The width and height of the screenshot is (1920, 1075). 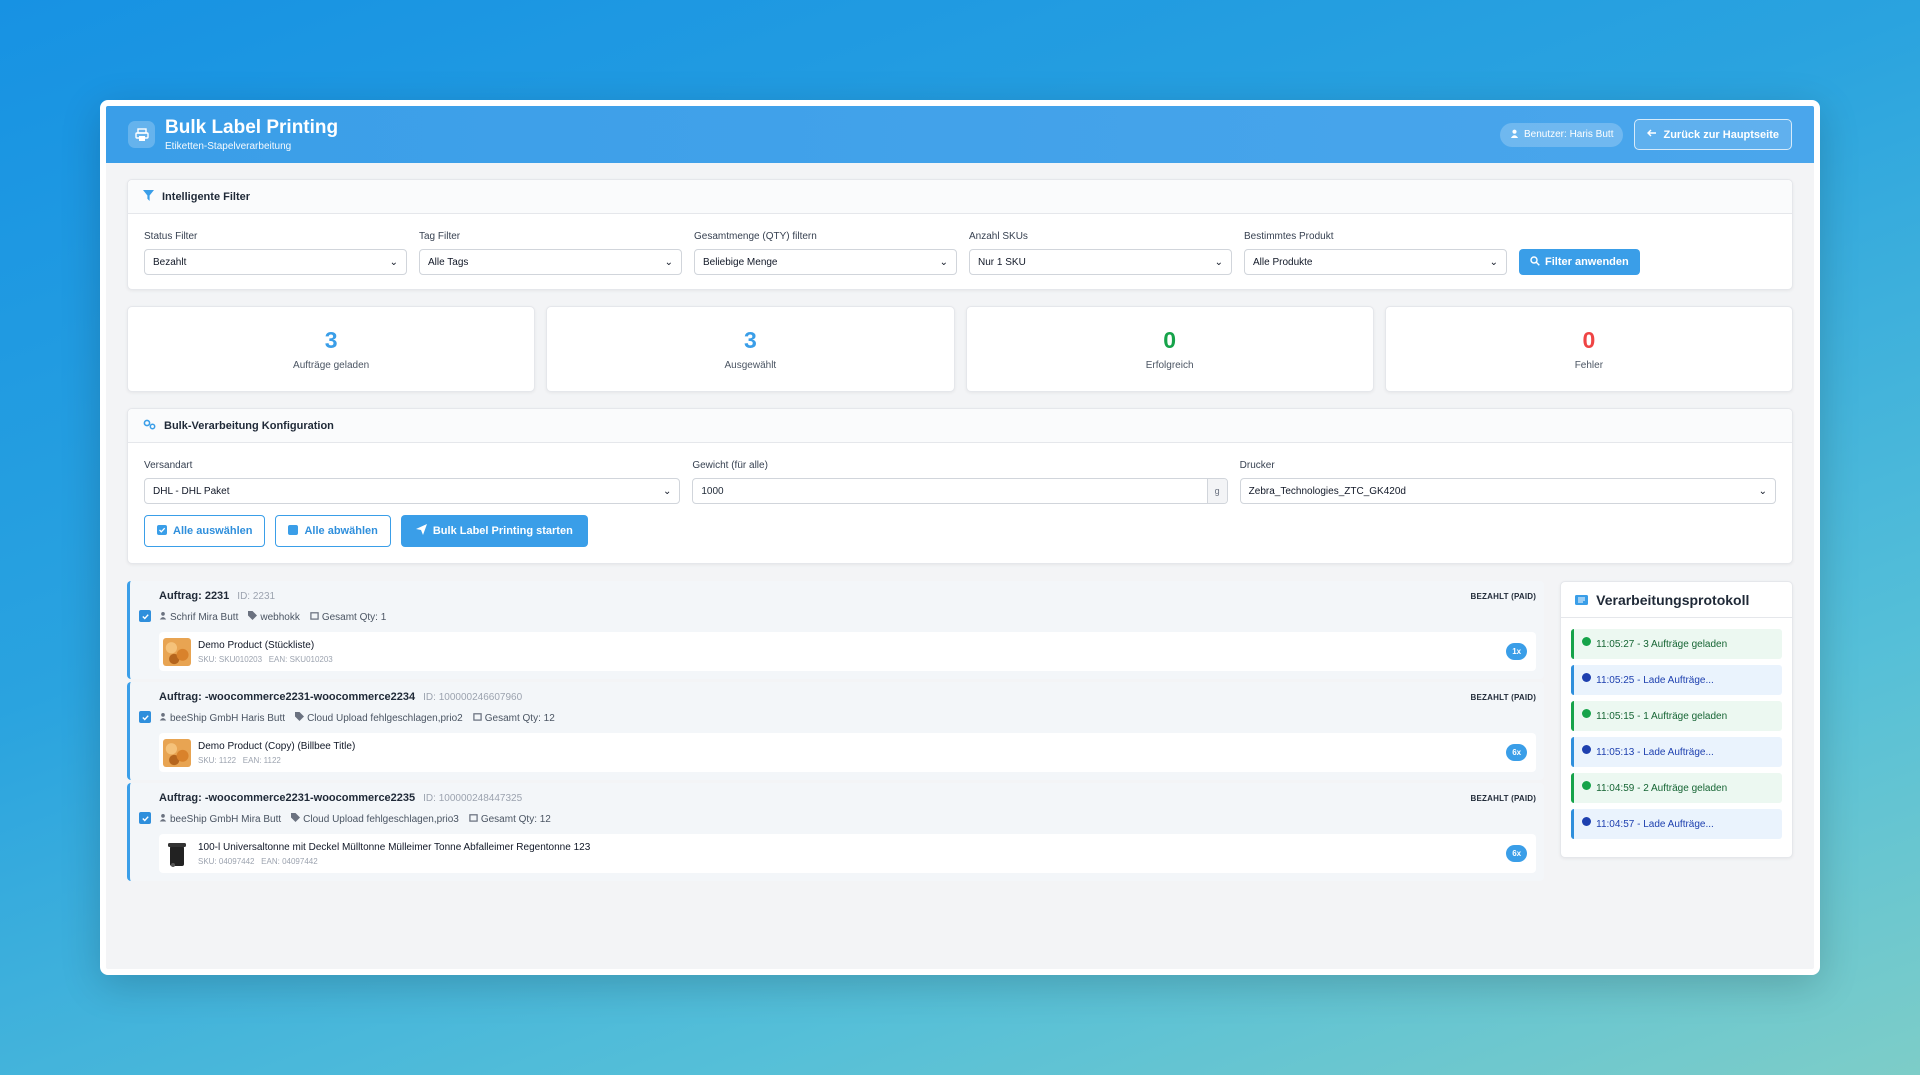 I want to click on qty-filter-label: Gesamtmenge (QTY) filtern, so click(x=755, y=236).